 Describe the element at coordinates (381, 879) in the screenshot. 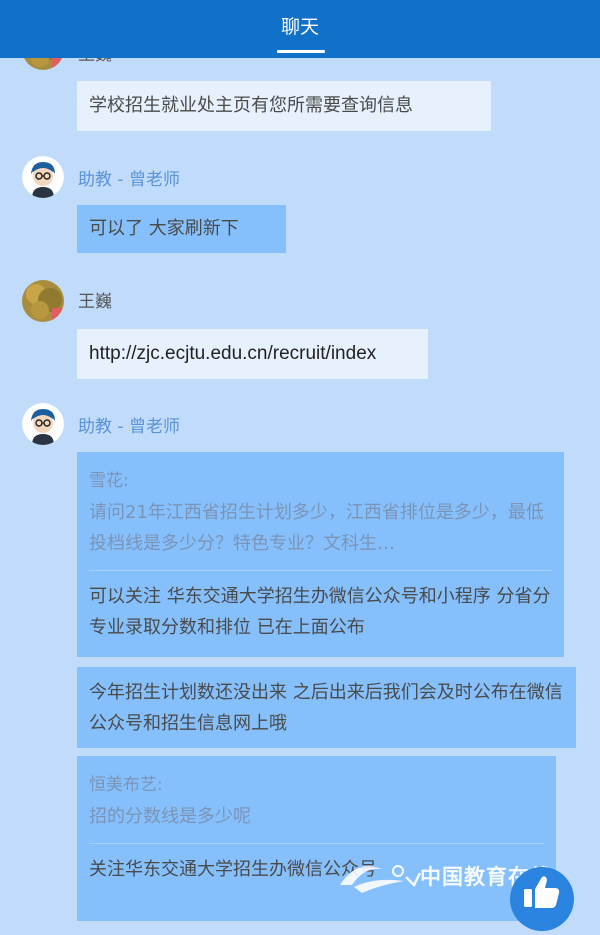

I see `watermark-logo-icon` at that location.